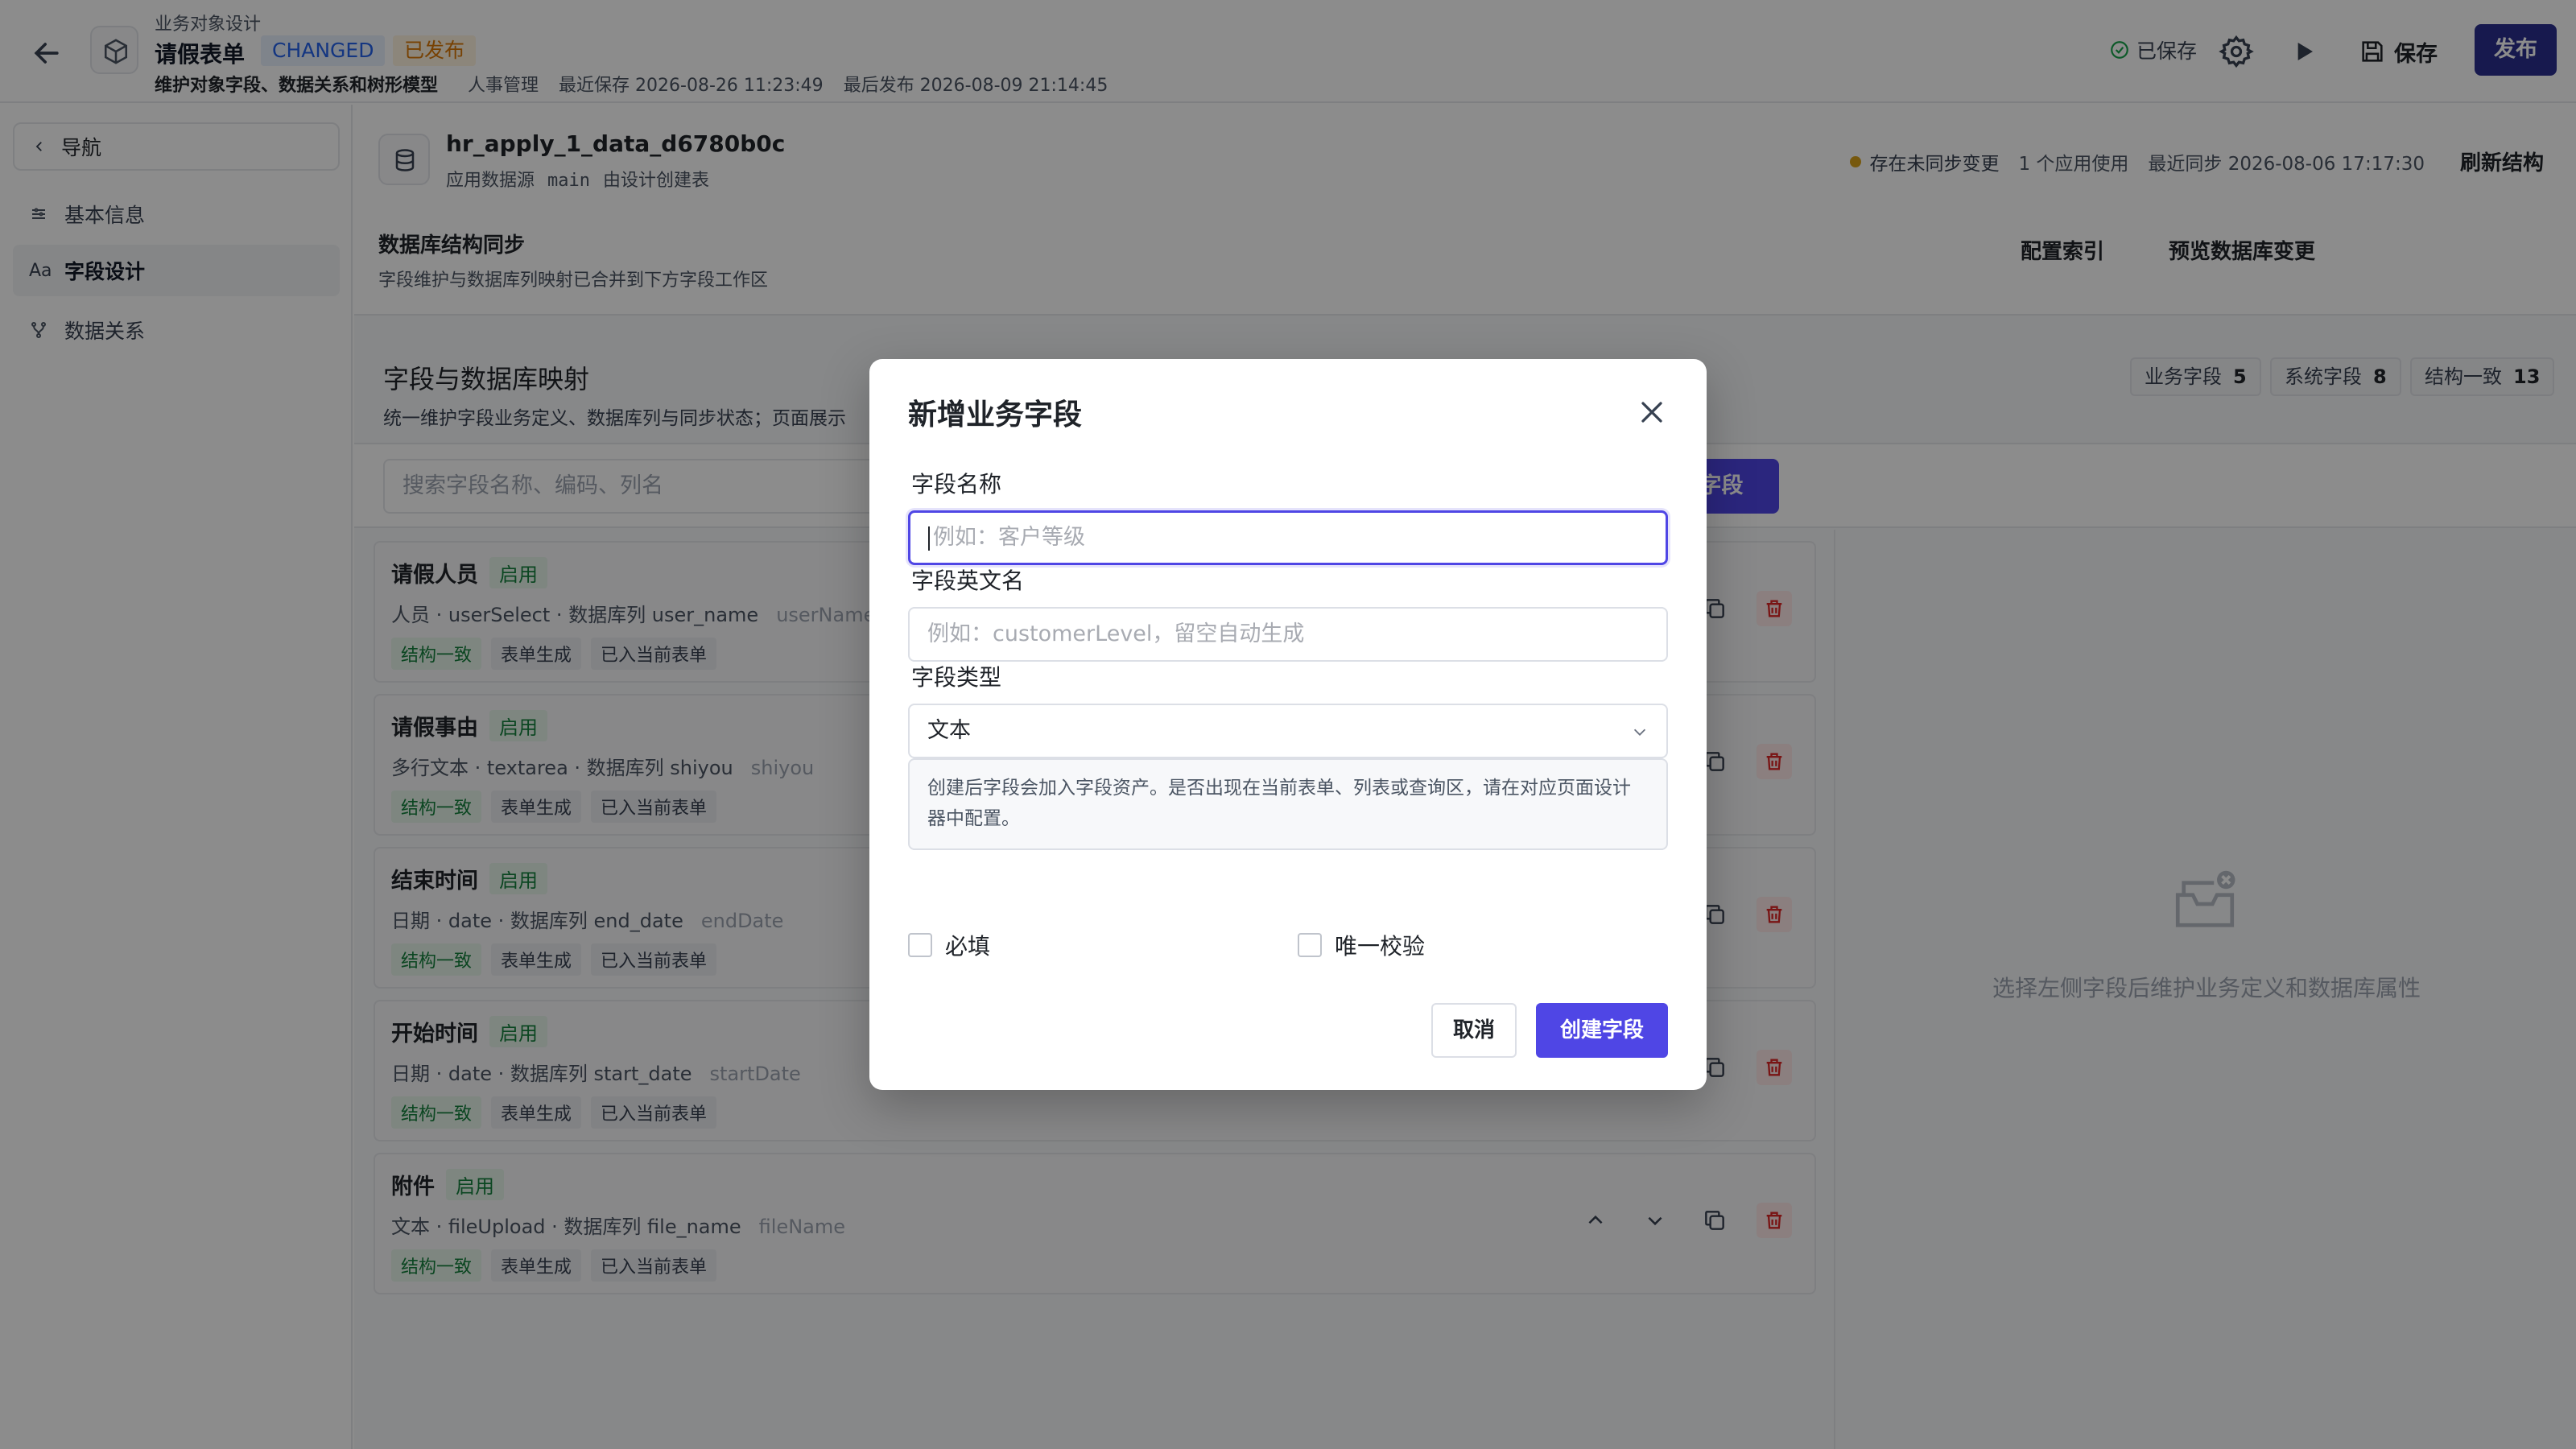  Describe the element at coordinates (956, 677) in the screenshot. I see `field-type-label: 字段类型` at that location.